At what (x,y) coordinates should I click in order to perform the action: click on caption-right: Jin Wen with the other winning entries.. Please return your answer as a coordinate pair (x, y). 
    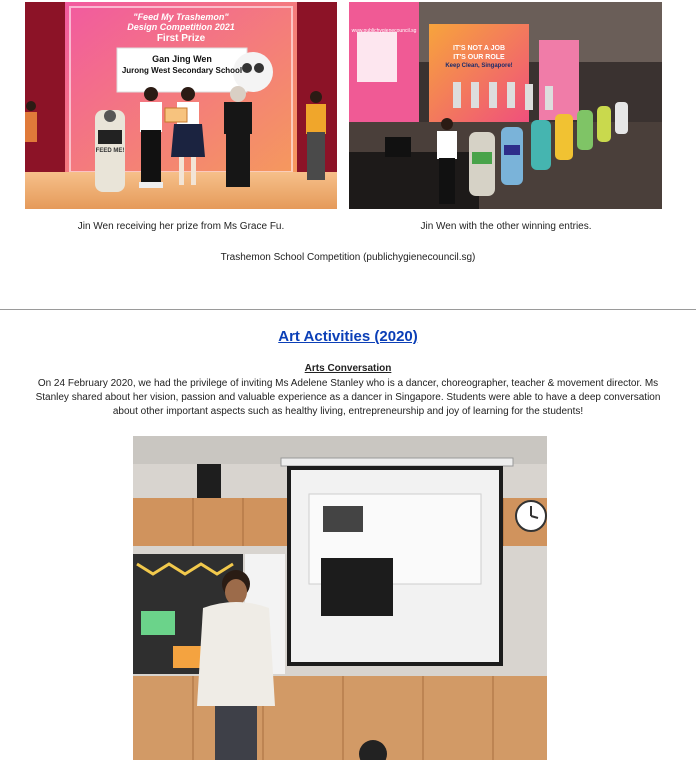
    Looking at the image, I should click on (506, 226).